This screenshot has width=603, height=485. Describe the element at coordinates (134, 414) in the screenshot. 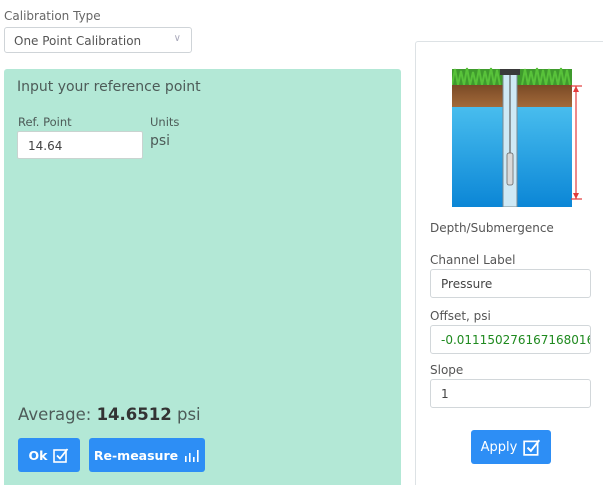

I see `average-value: 14.6512` at that location.